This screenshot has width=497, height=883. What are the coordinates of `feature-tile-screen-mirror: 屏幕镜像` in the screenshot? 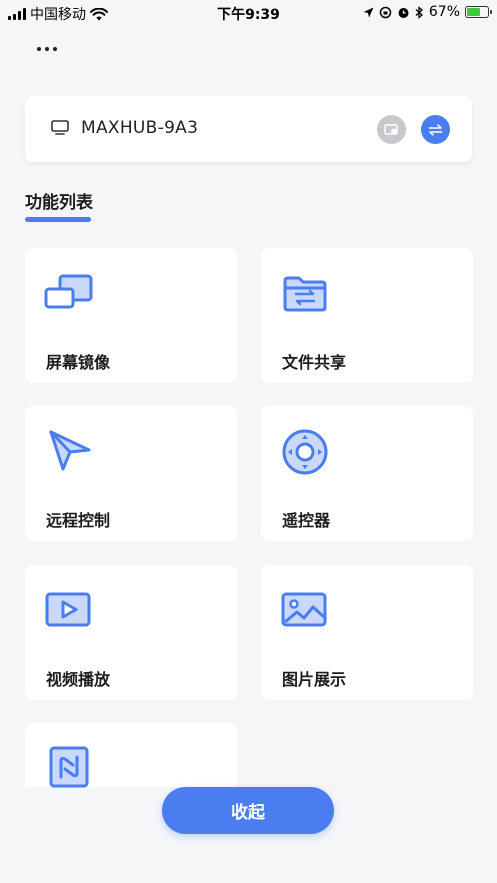 It's located at (131, 315).